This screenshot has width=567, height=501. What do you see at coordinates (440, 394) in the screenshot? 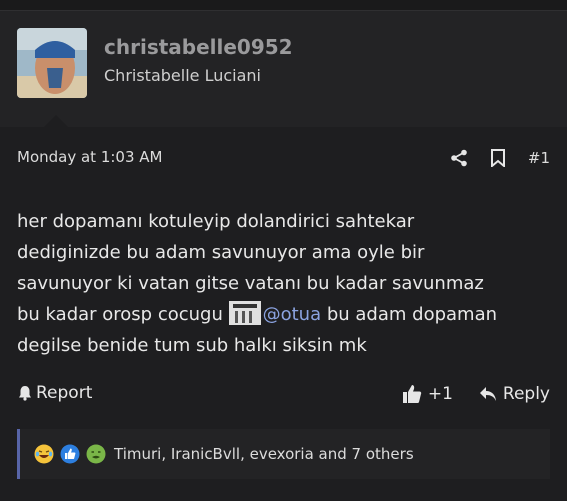
I see `like-count: +1` at bounding box center [440, 394].